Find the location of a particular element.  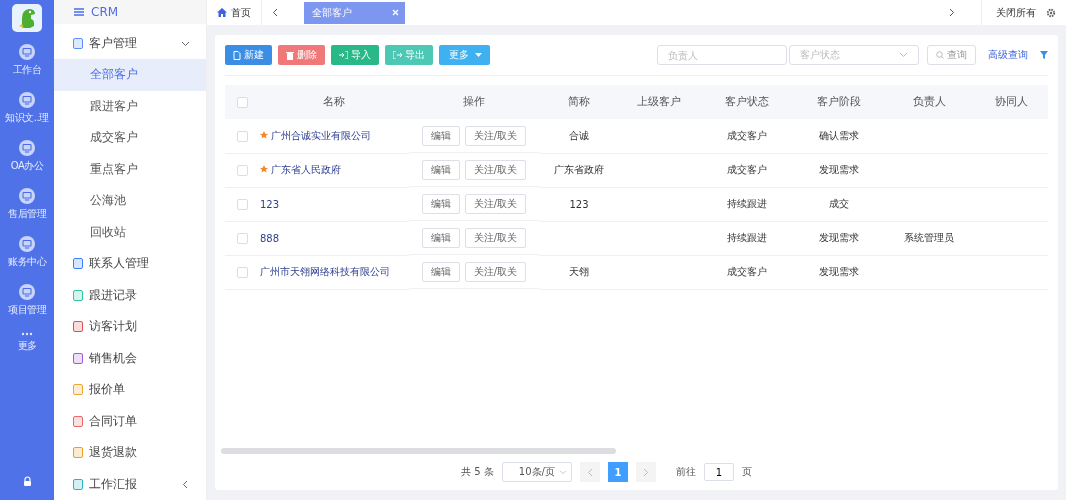

sidebar-item: 客户管理 is located at coordinates (130, 43).